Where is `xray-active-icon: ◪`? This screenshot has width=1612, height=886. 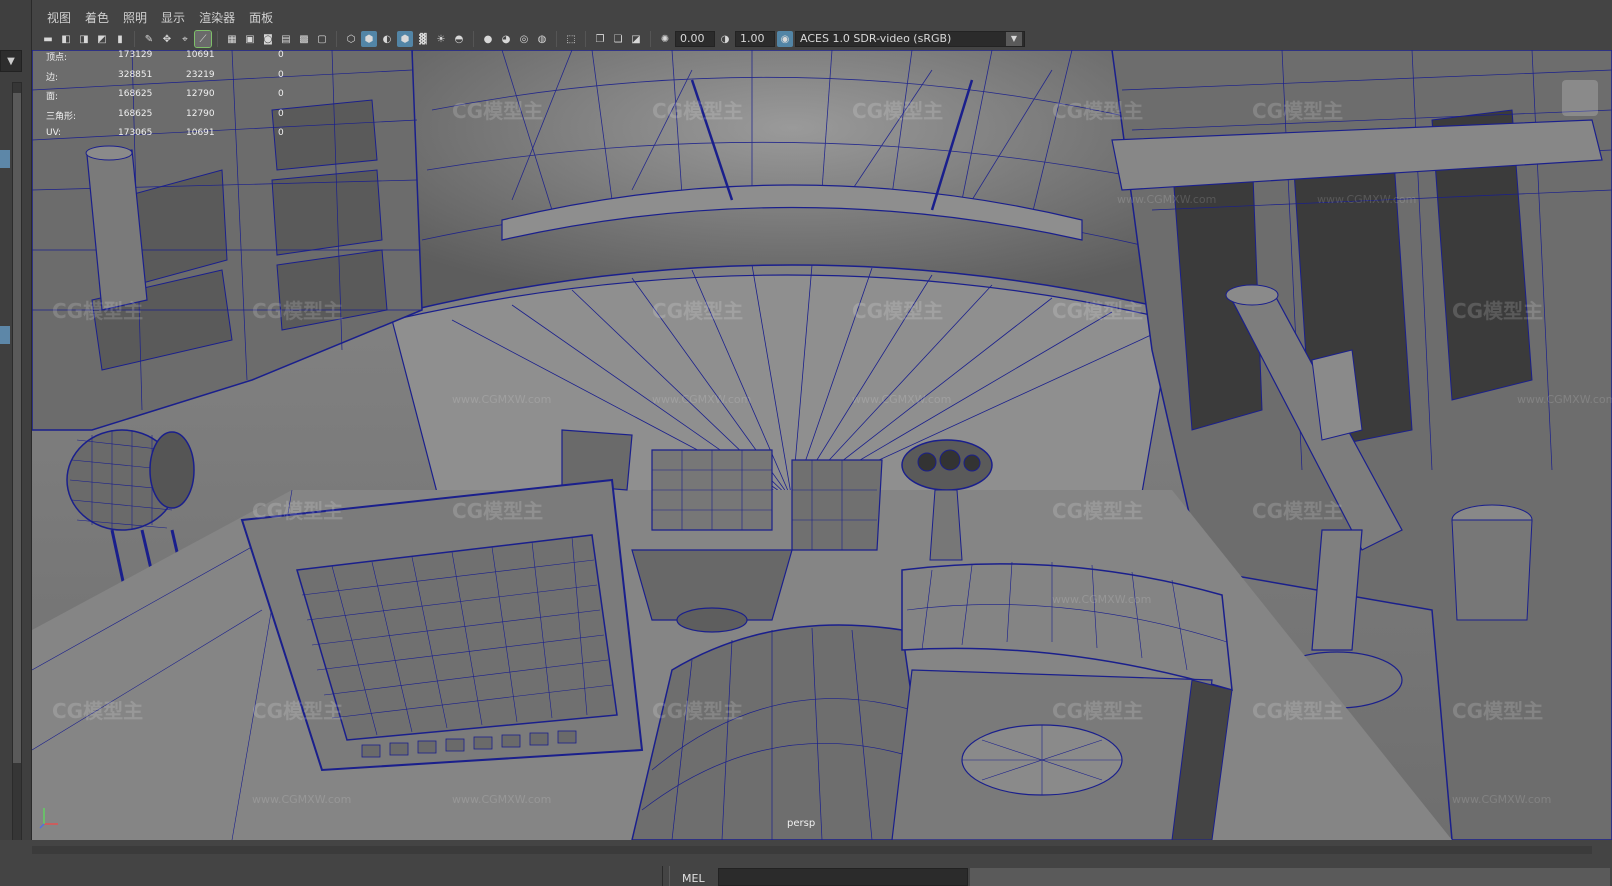 xray-active-icon: ◪ is located at coordinates (636, 39).